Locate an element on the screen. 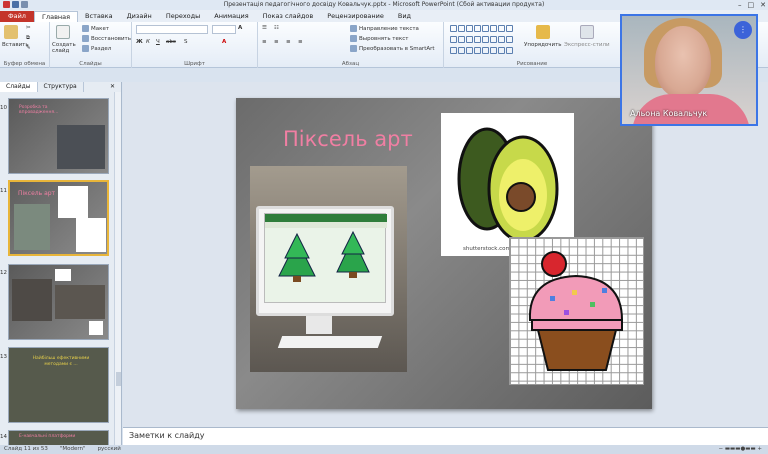 The image size is (768, 454). numbering-icon: ☷ is located at coordinates (276, 28).